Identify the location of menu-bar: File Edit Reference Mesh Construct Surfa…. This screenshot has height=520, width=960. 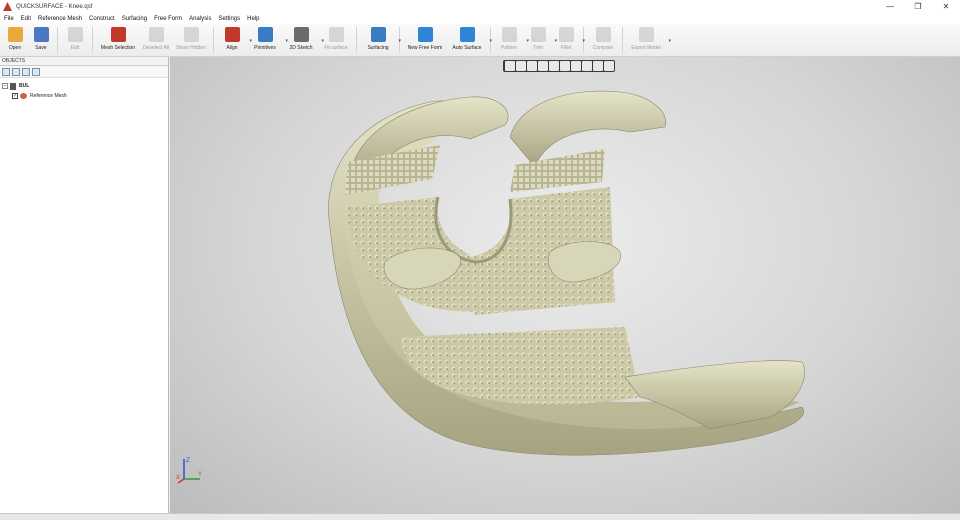
(480, 18).